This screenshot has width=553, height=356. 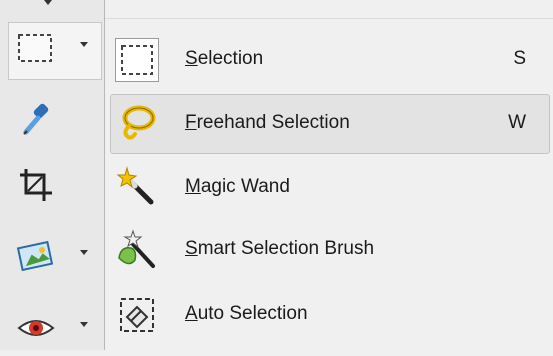 I want to click on image-tool-button, so click(x=52, y=255).